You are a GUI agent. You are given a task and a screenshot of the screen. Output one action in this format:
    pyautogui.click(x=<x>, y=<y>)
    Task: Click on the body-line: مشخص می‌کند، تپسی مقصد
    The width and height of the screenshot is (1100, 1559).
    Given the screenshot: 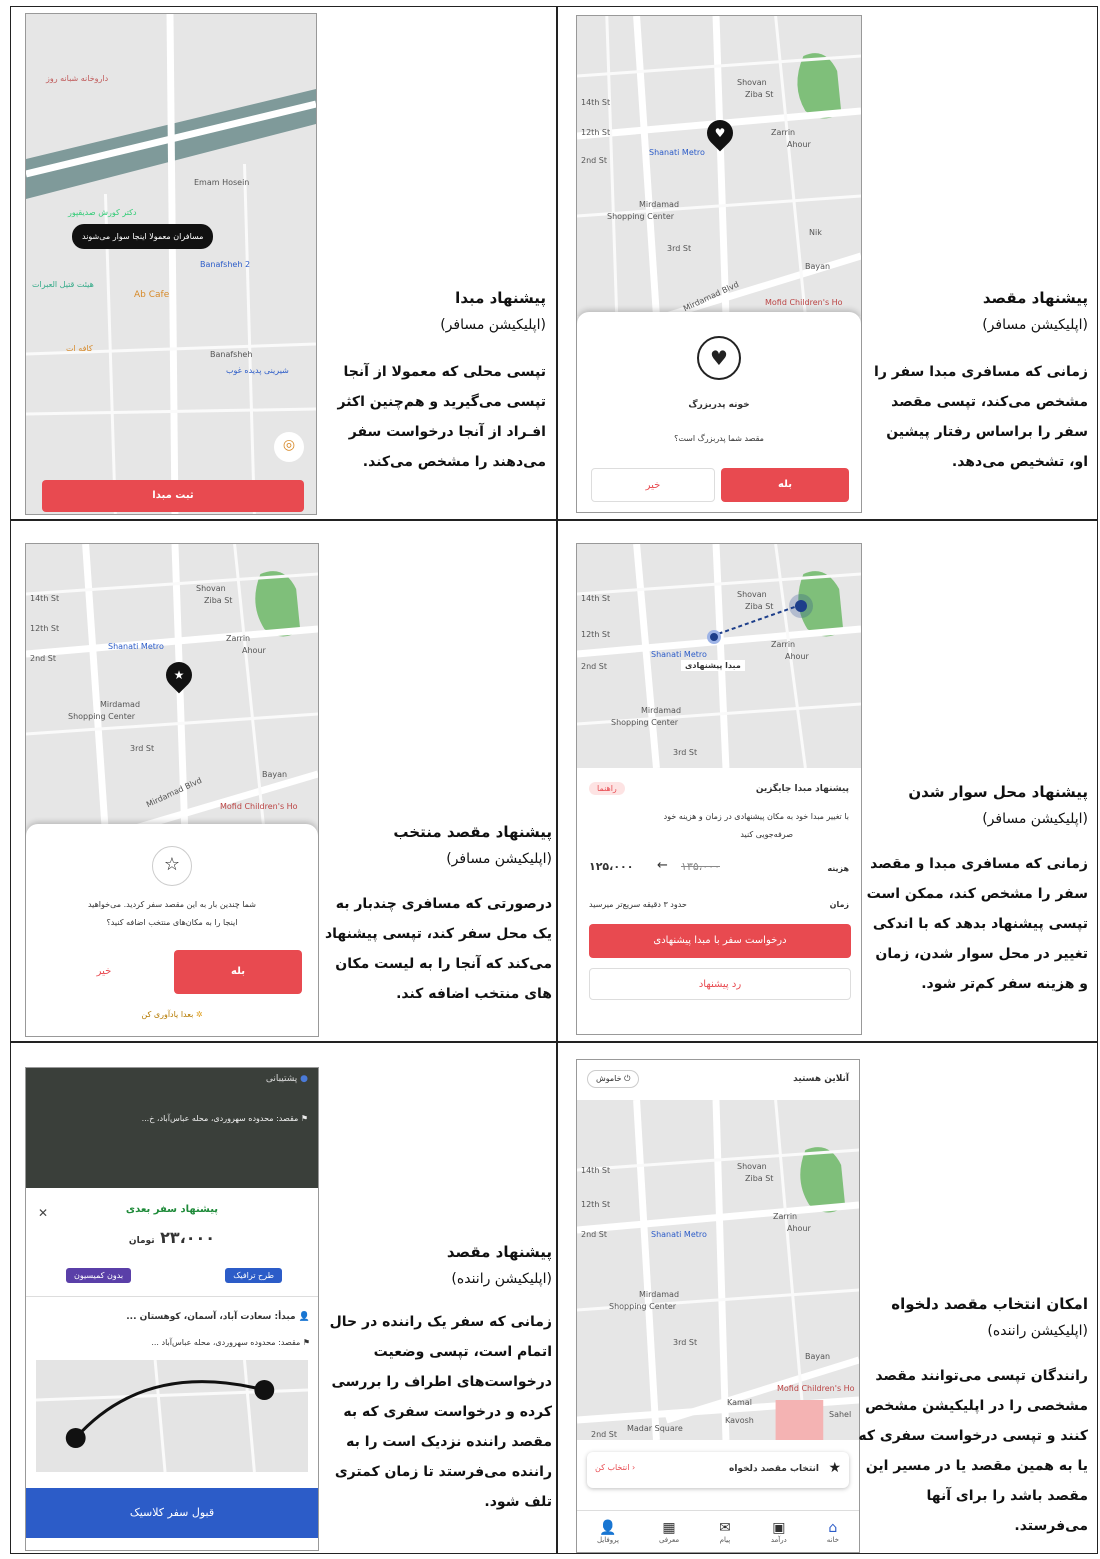 What is the action you would take?
    pyautogui.click(x=989, y=402)
    